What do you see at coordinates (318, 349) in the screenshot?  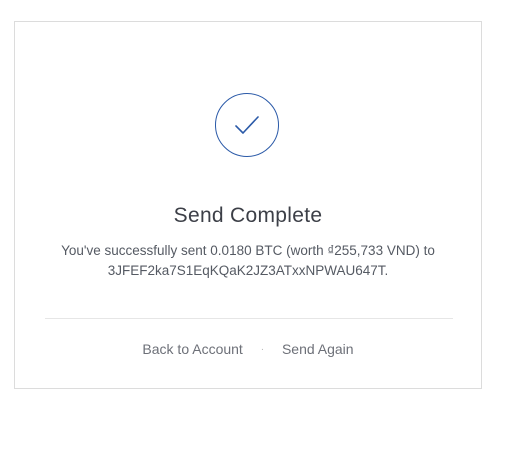 I see `send-again-link: Send Again` at bounding box center [318, 349].